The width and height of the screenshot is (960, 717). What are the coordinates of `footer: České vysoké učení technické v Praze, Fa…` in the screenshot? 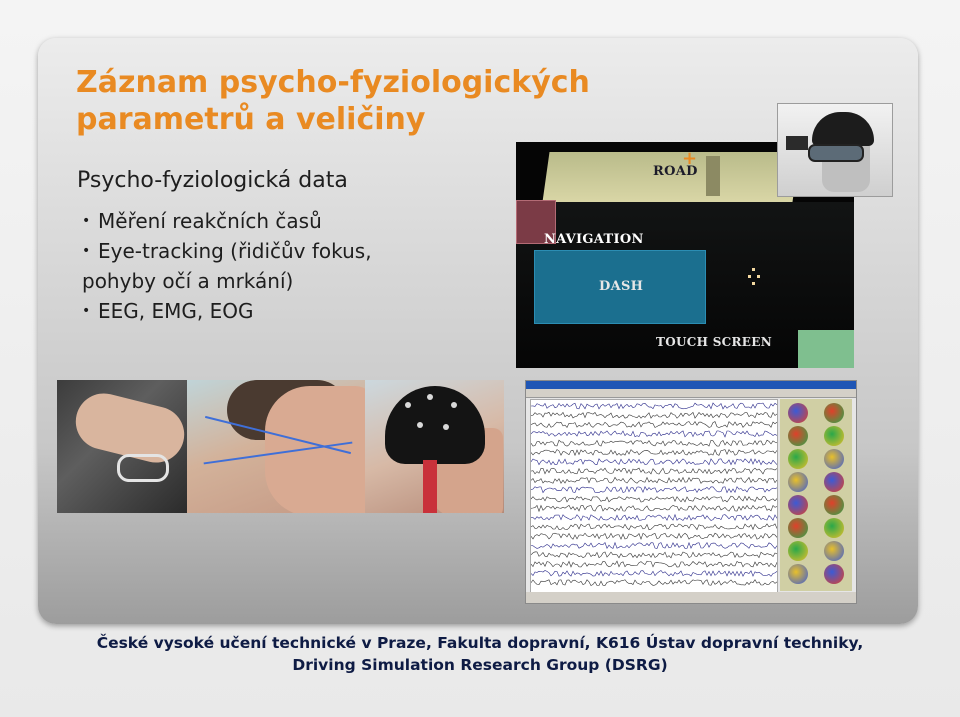 It's located at (480, 654).